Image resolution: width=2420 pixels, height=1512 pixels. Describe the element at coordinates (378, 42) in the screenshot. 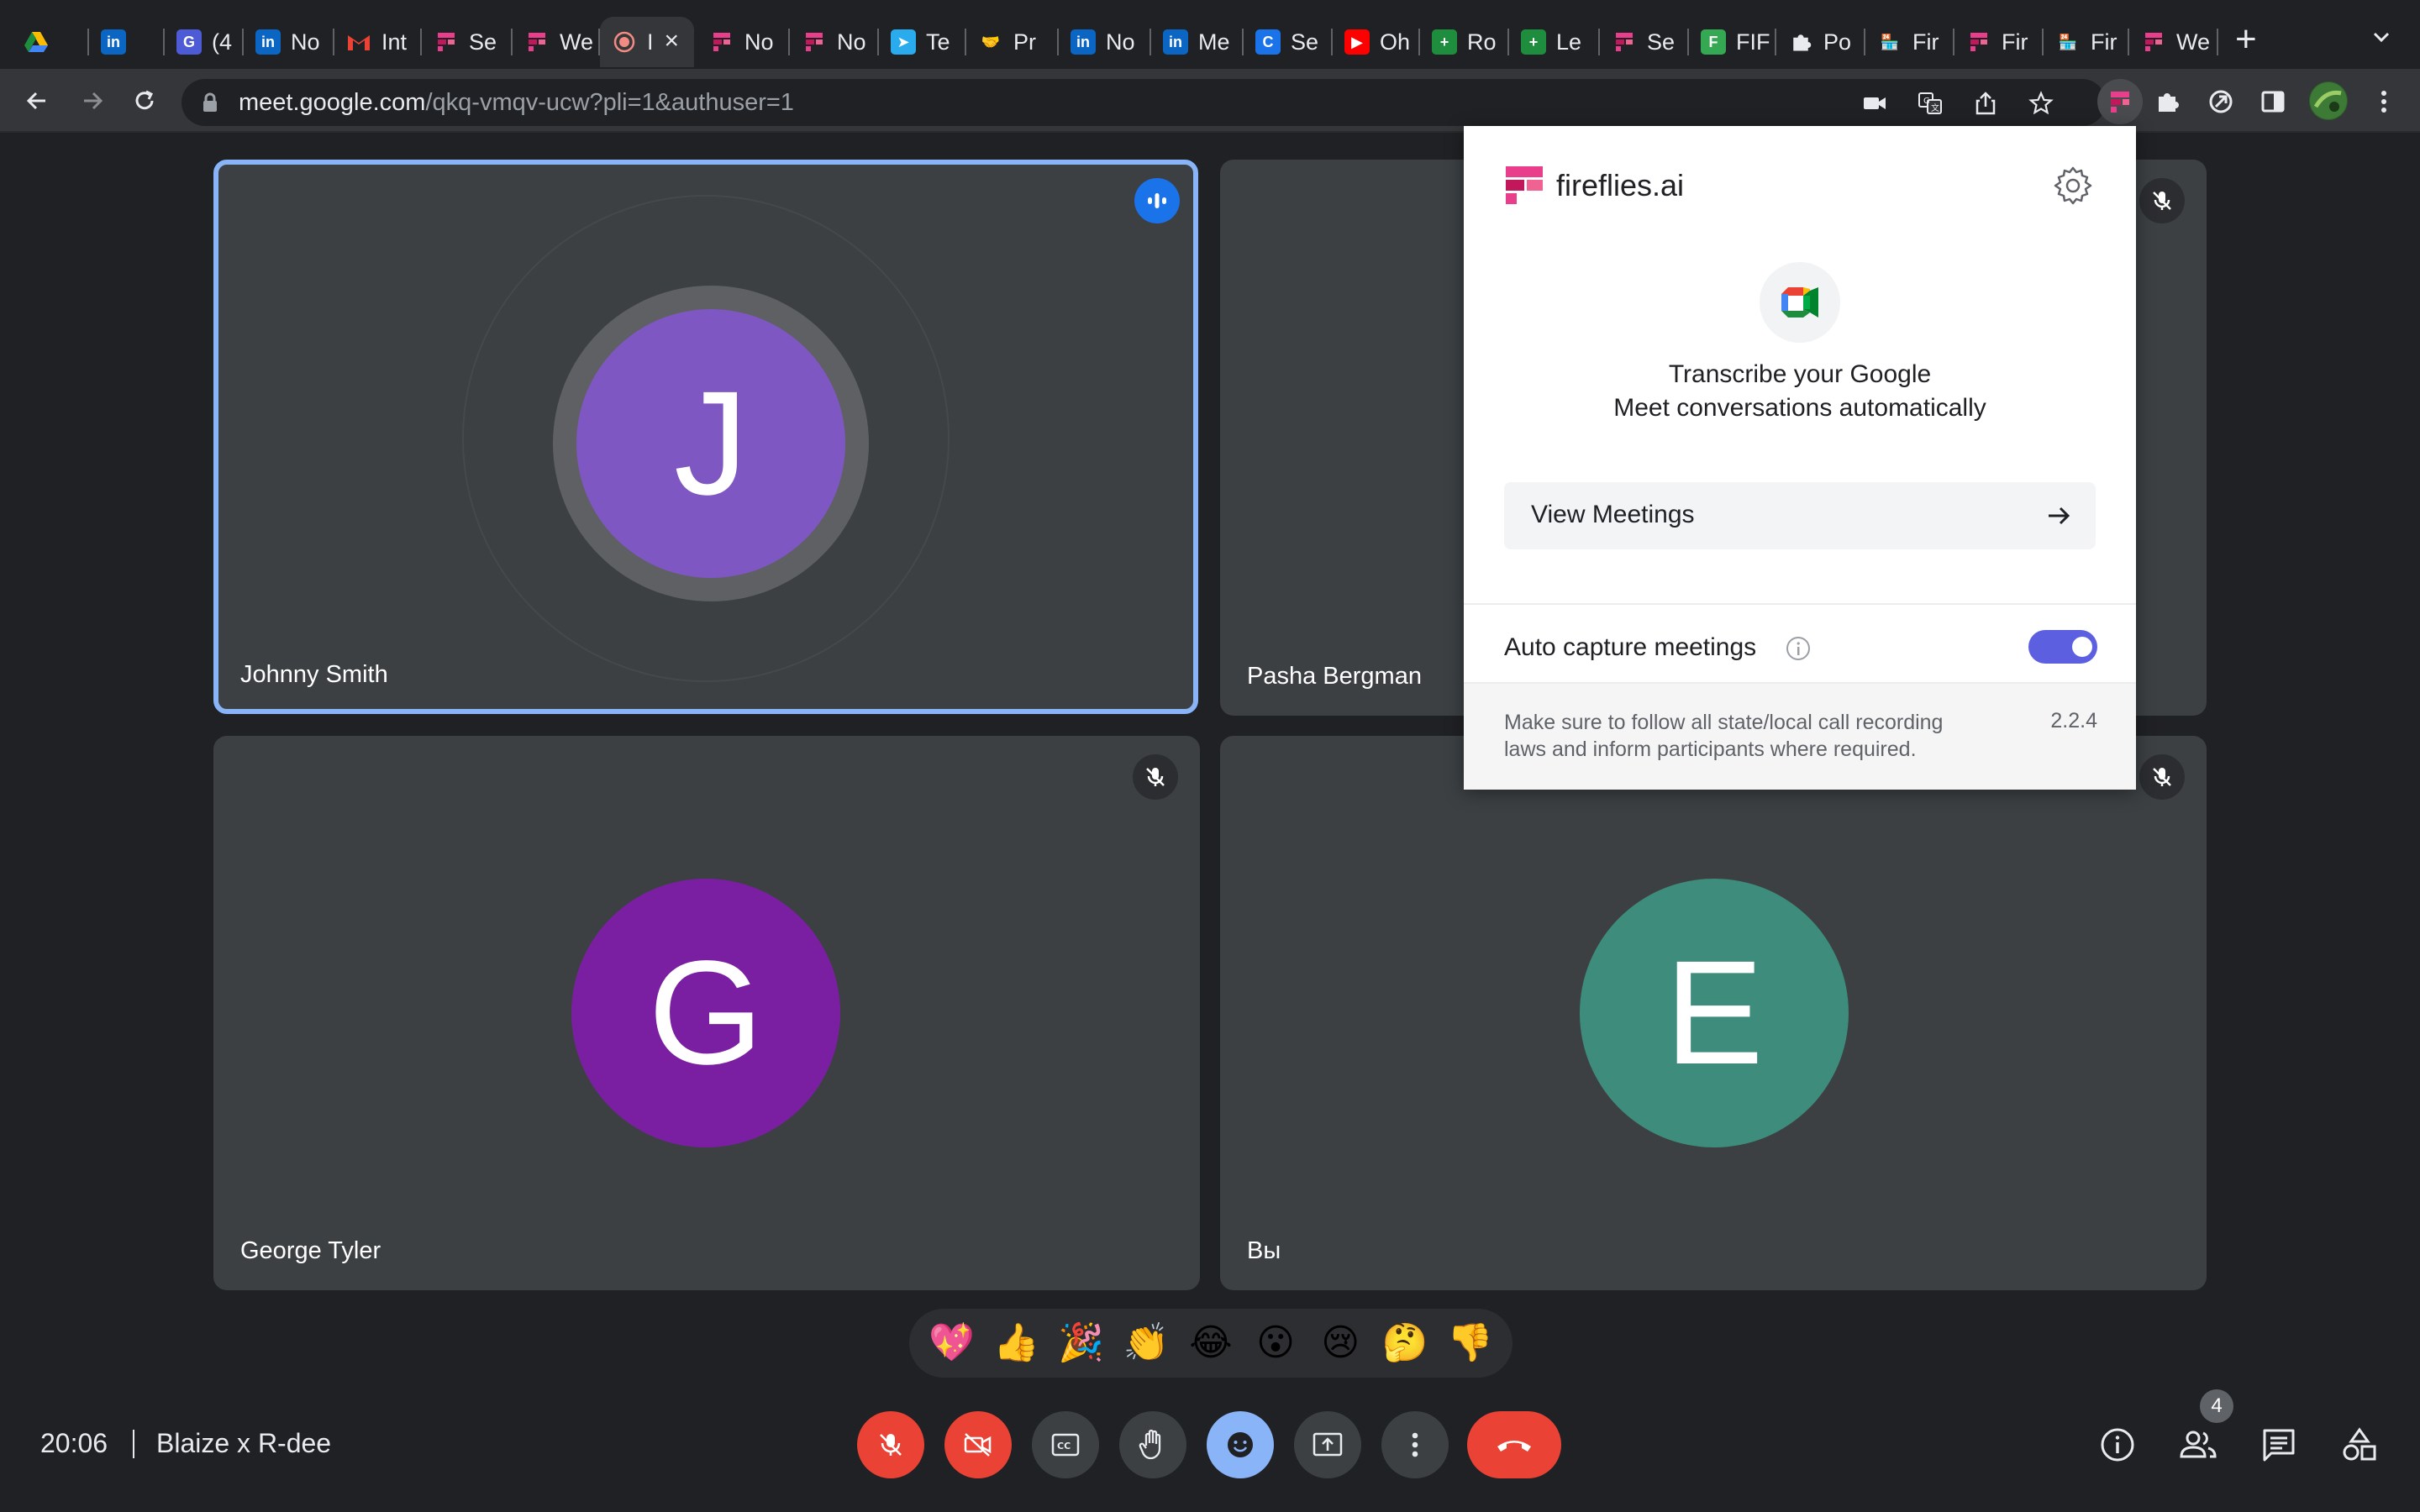

I see `browser-tab: Int` at that location.